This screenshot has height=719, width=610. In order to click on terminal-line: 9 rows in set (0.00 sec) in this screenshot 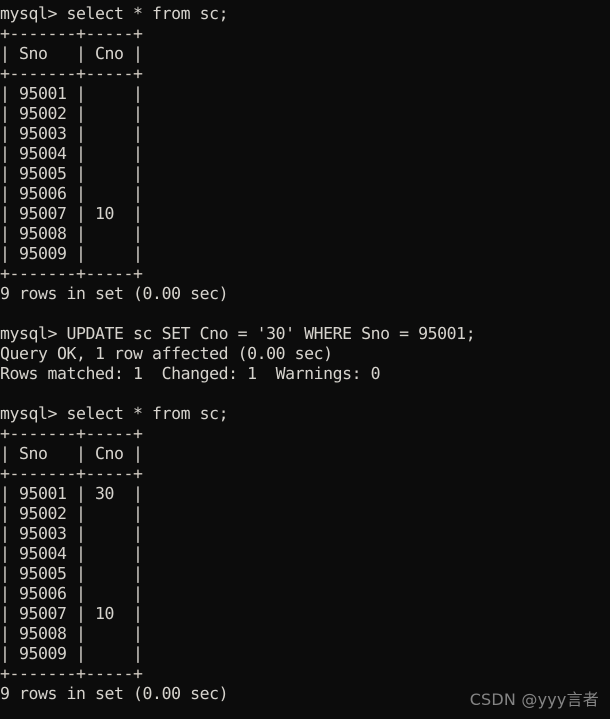, I will do `click(114, 293)`.